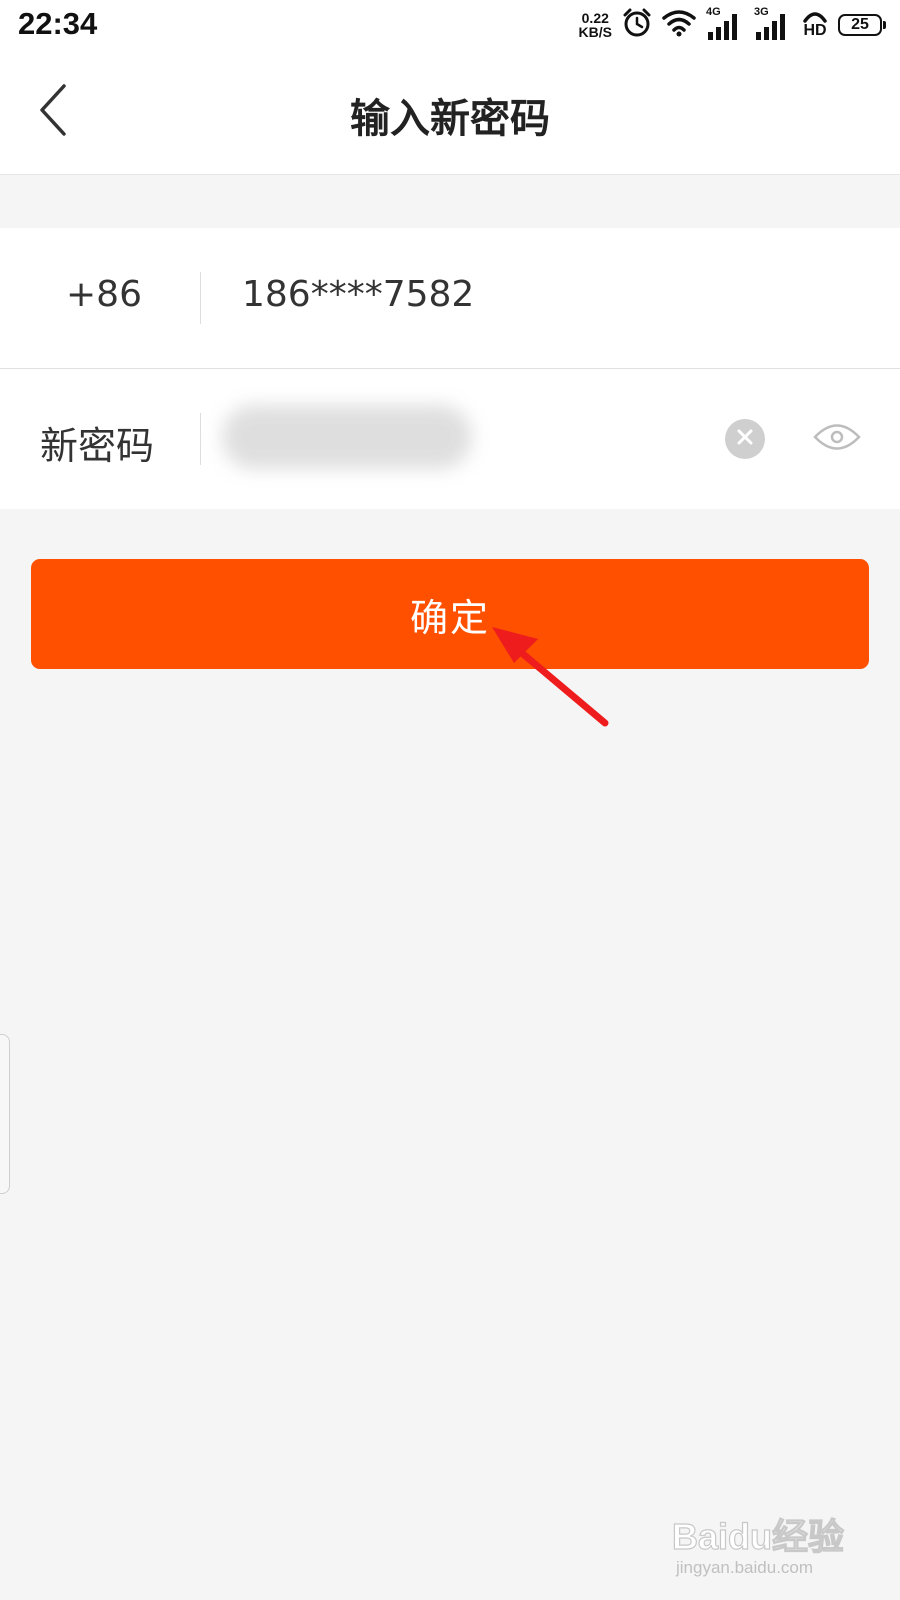  Describe the element at coordinates (637, 25) in the screenshot. I see `alarm-icon` at that location.